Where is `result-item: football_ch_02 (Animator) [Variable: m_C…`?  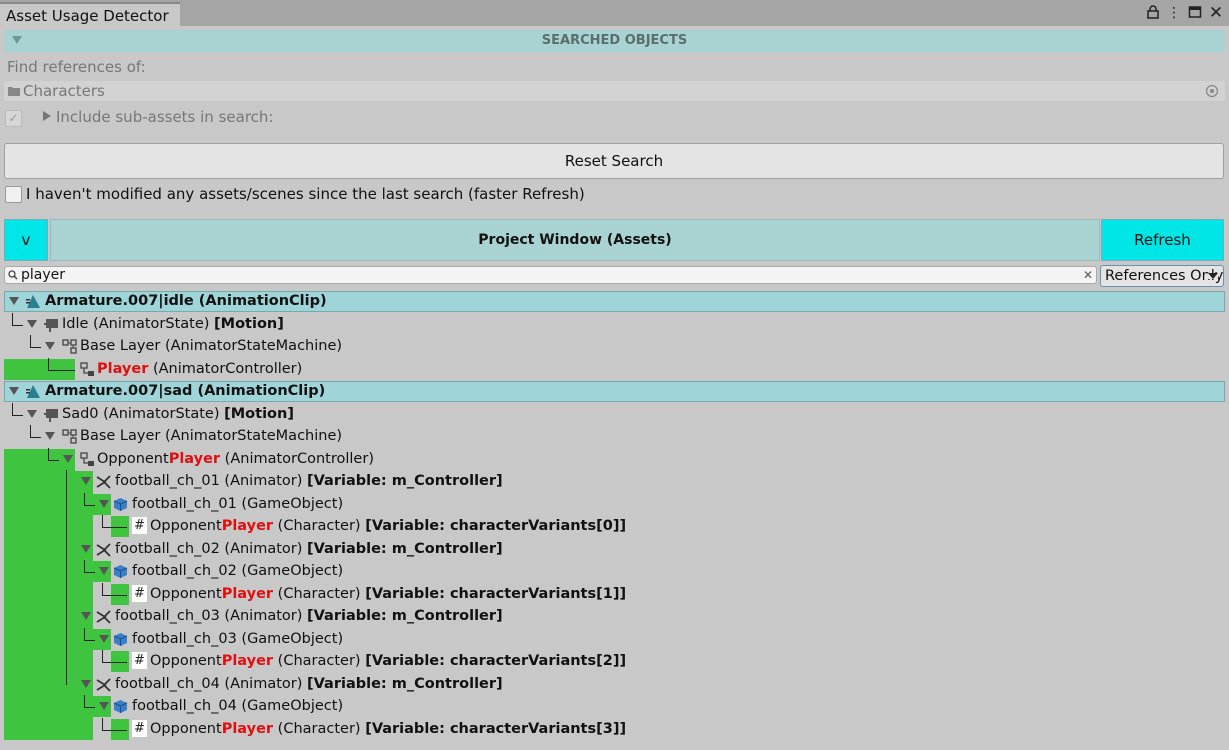 result-item: football_ch_02 (Animator) [Variable: m_C… is located at coordinates (309, 549).